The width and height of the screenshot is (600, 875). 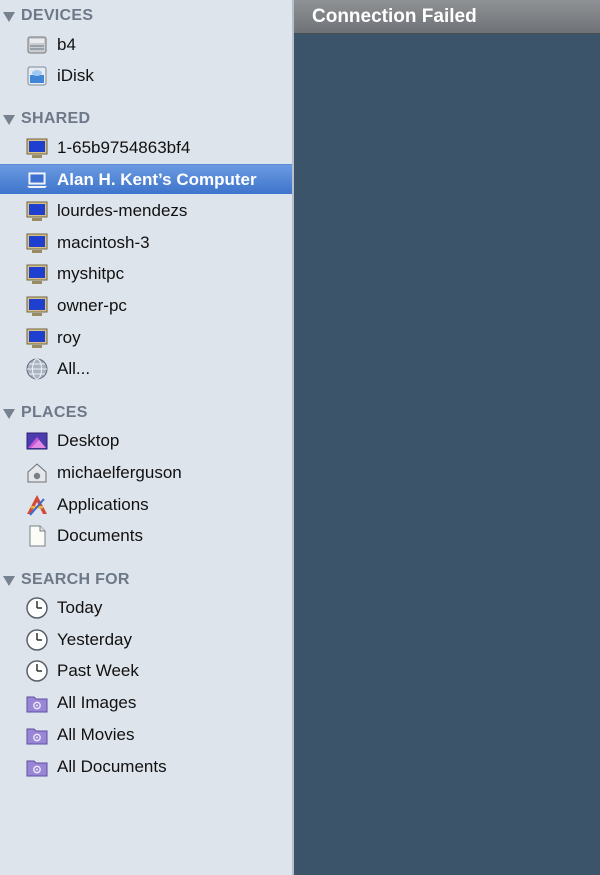 What do you see at coordinates (37, 505) in the screenshot?
I see `applications-icon` at bounding box center [37, 505].